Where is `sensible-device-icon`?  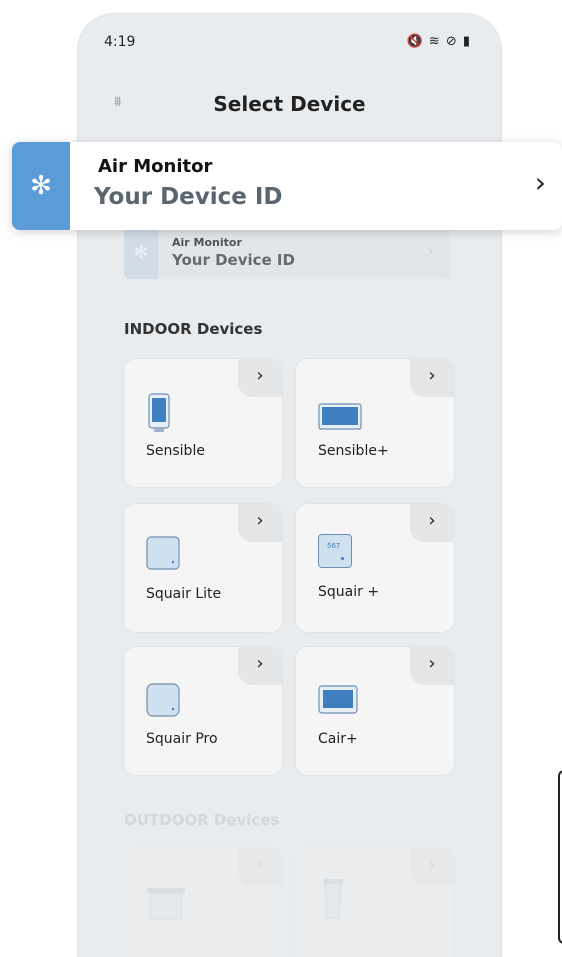 sensible-device-icon is located at coordinates (159, 412).